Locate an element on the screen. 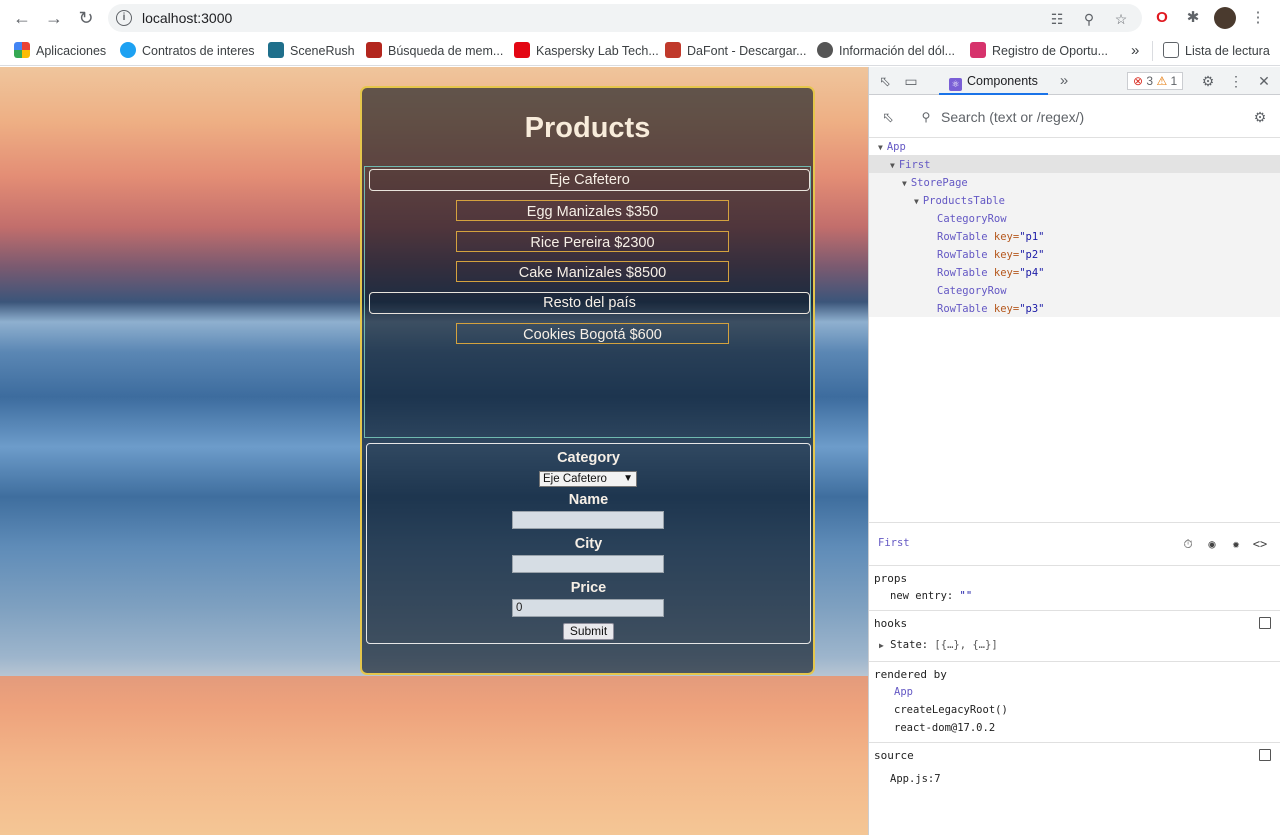  tree-node-rowtable: RowTable key="p1" is located at coordinates (991, 237).